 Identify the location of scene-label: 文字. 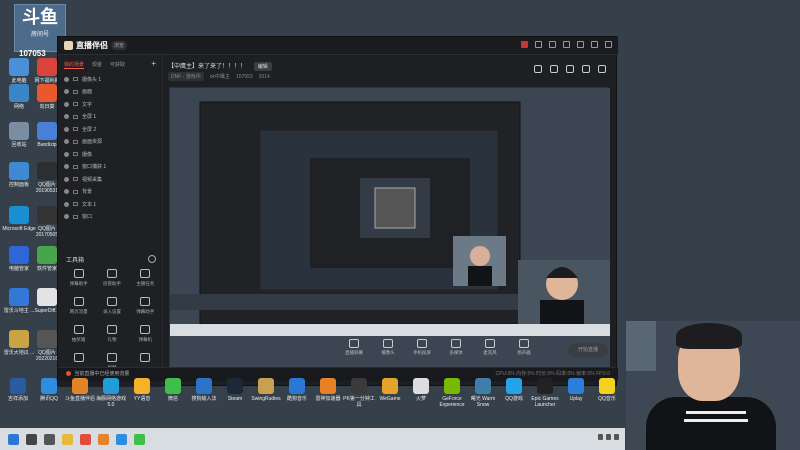
(87, 104).